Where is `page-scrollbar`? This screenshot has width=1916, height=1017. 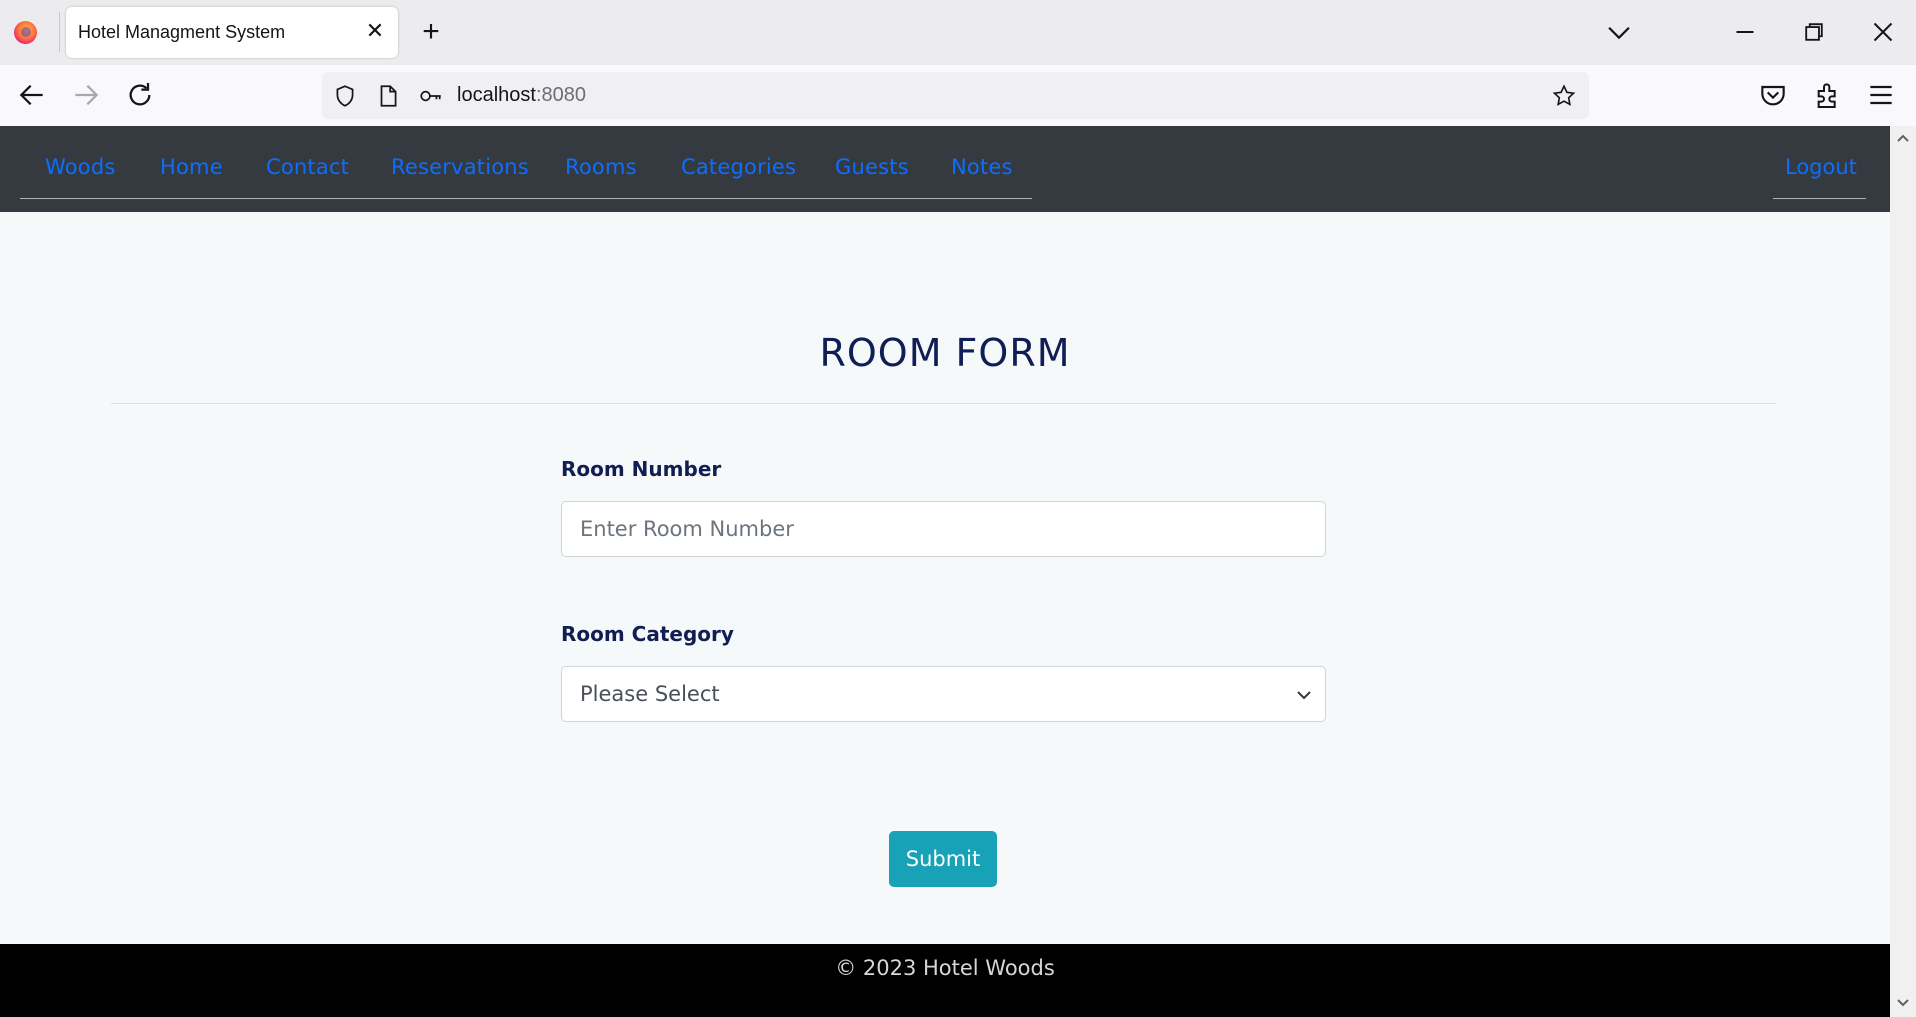
page-scrollbar is located at coordinates (1903, 571).